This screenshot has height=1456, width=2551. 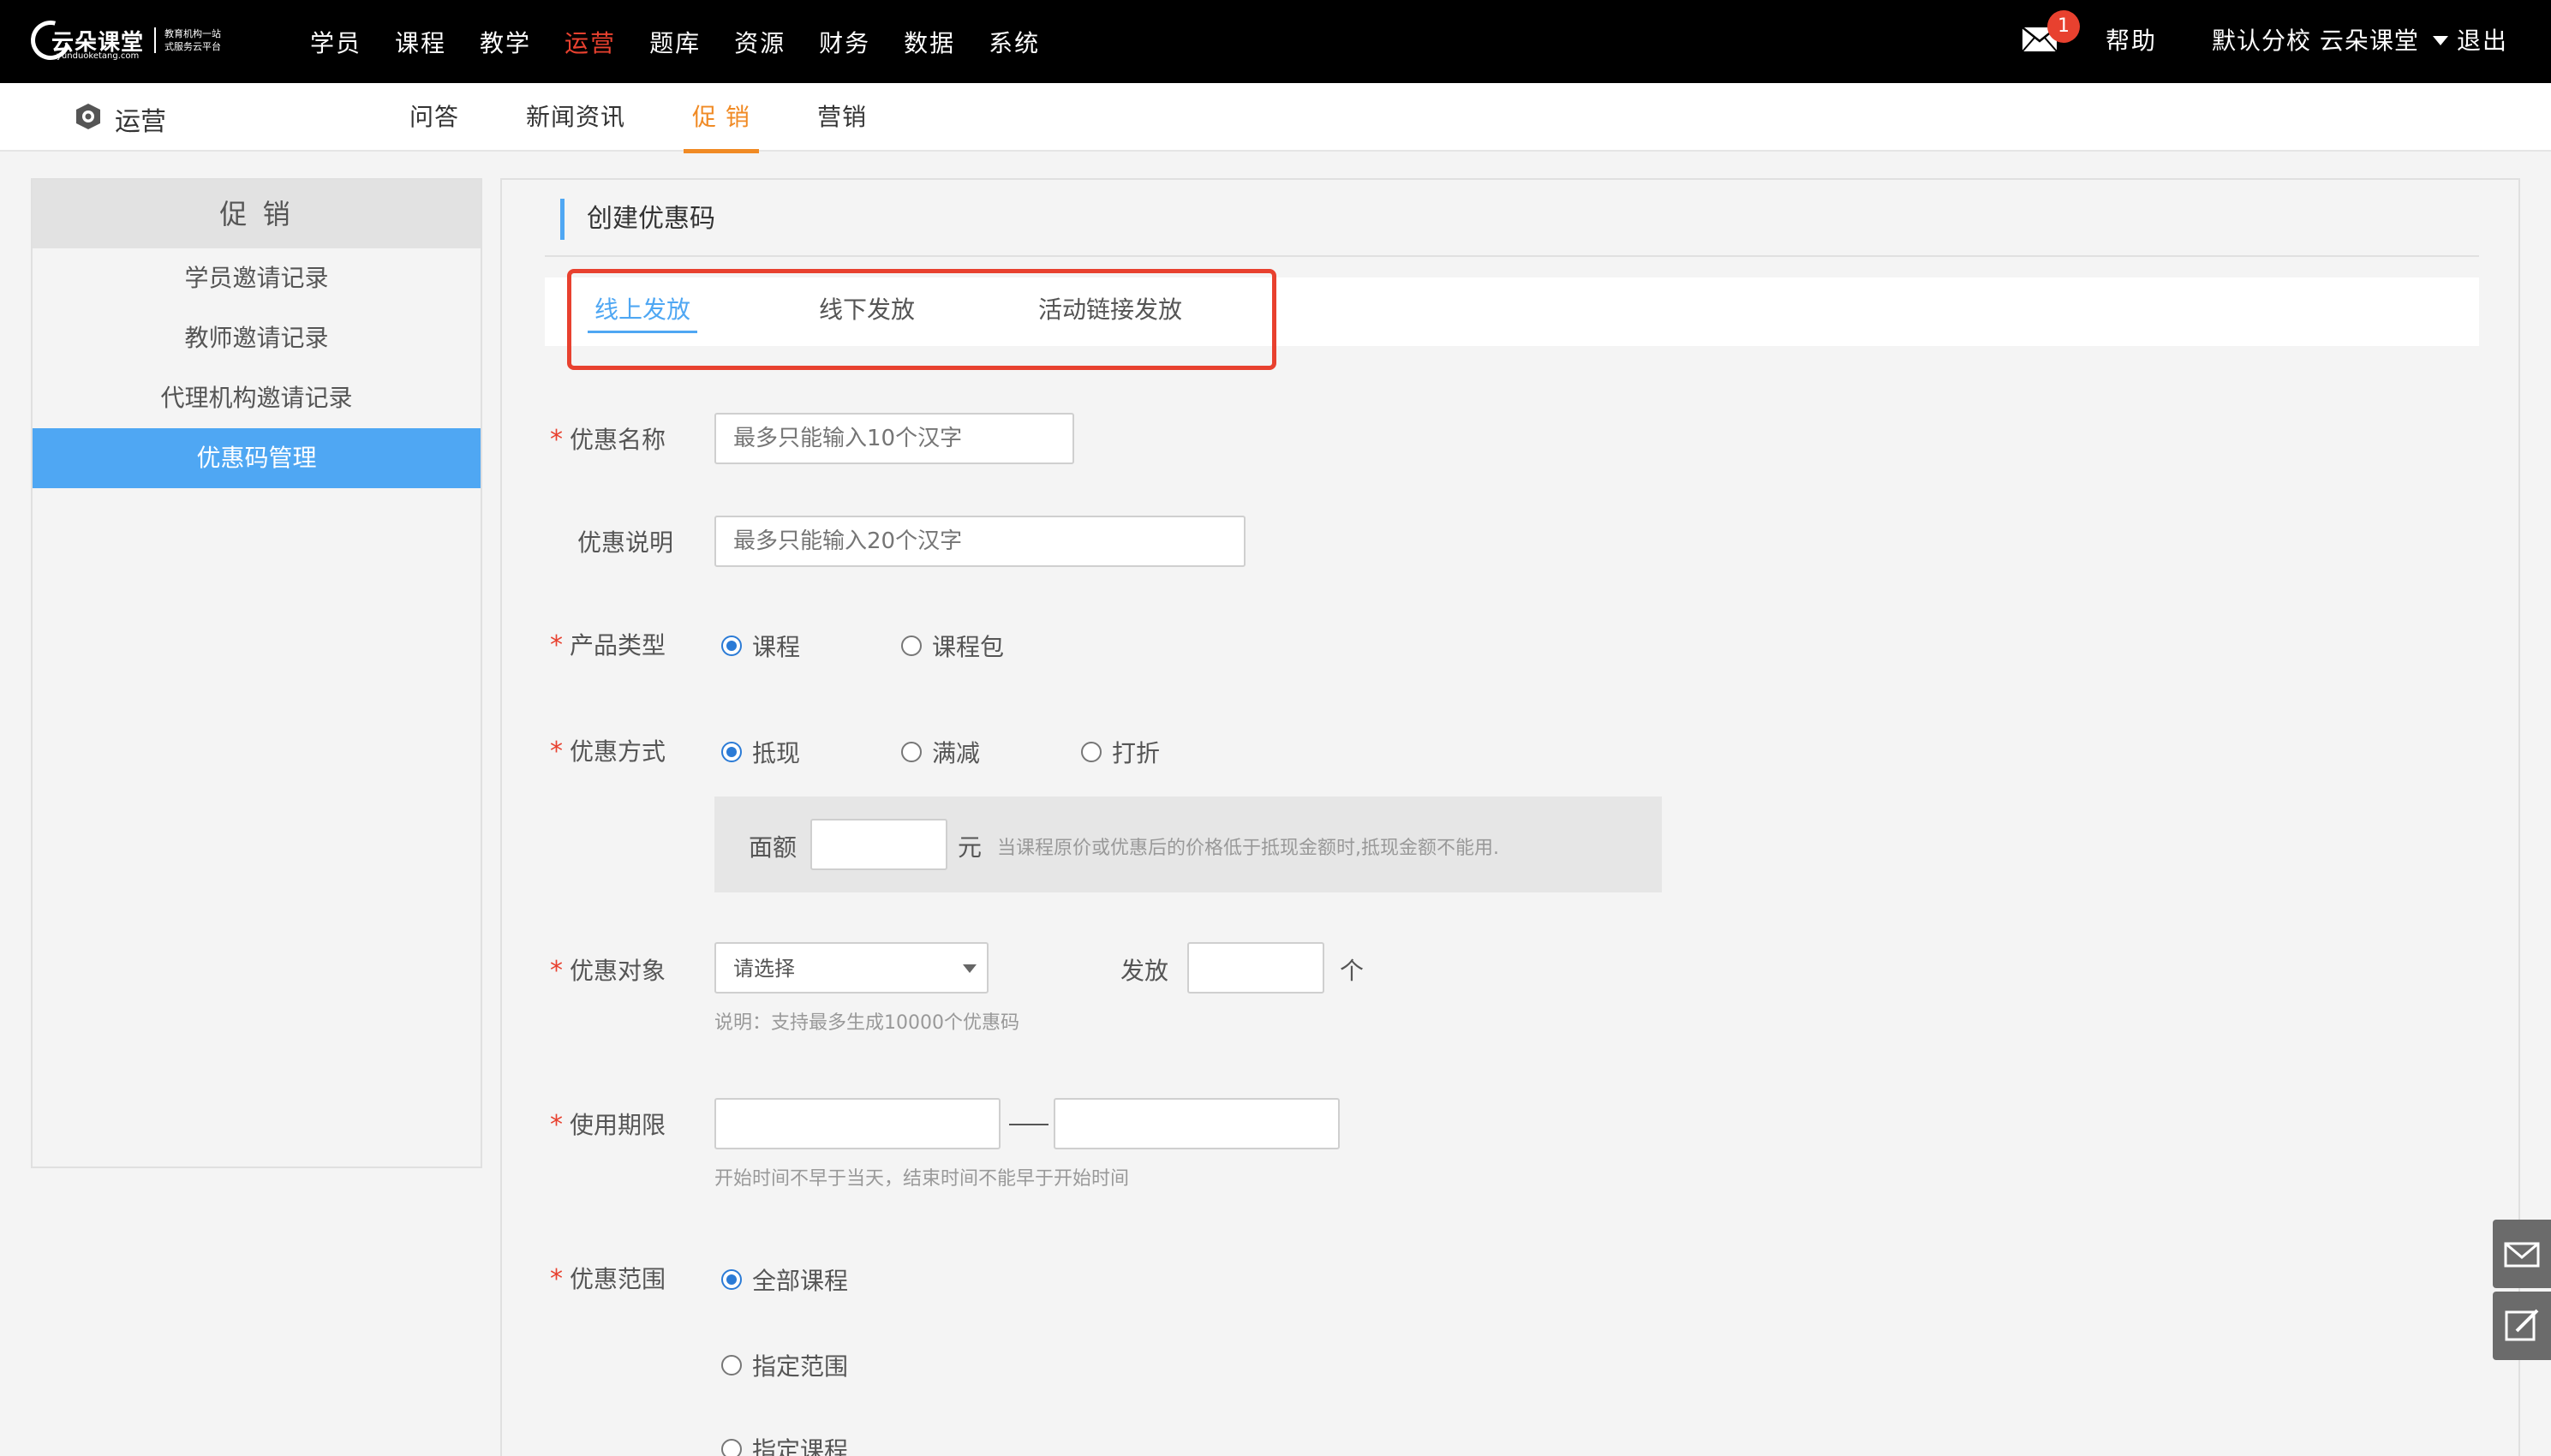 What do you see at coordinates (866, 1023) in the screenshot?
I see `target-hint: 说明：支持最多生成10000个优惠码` at bounding box center [866, 1023].